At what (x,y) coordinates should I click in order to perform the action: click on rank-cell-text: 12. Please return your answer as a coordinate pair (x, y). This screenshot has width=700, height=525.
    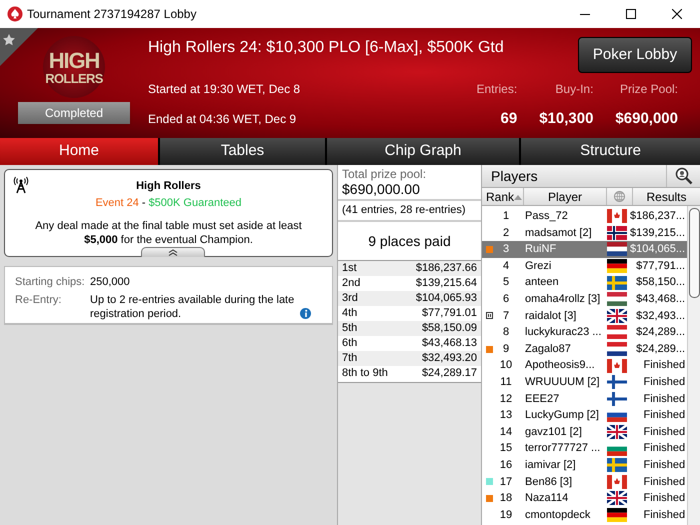
    Looking at the image, I should click on (506, 399).